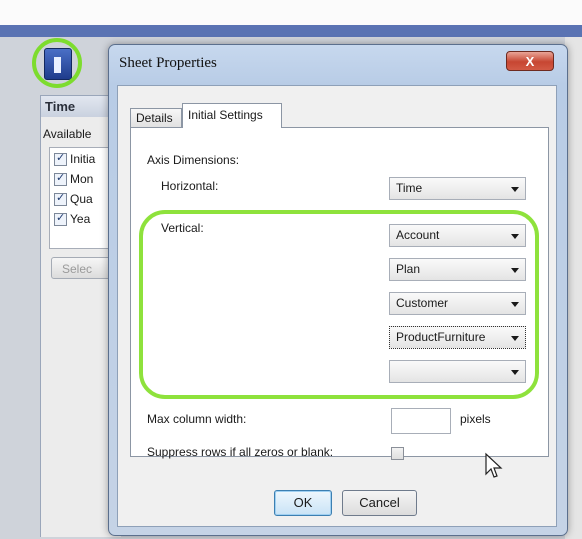 This screenshot has height=539, width=582. I want to click on app-top-bar, so click(291, 12).